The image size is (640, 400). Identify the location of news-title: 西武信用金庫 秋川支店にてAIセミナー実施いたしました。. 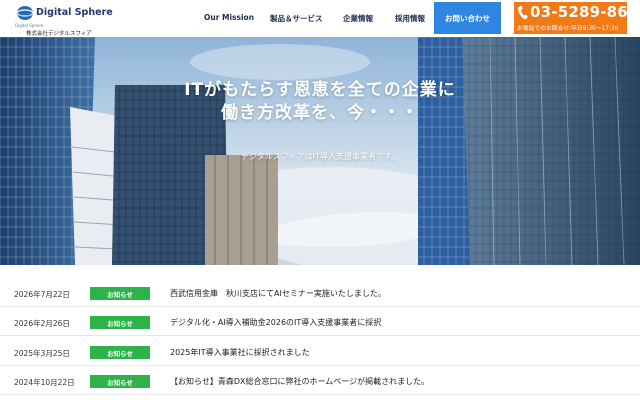
(278, 293).